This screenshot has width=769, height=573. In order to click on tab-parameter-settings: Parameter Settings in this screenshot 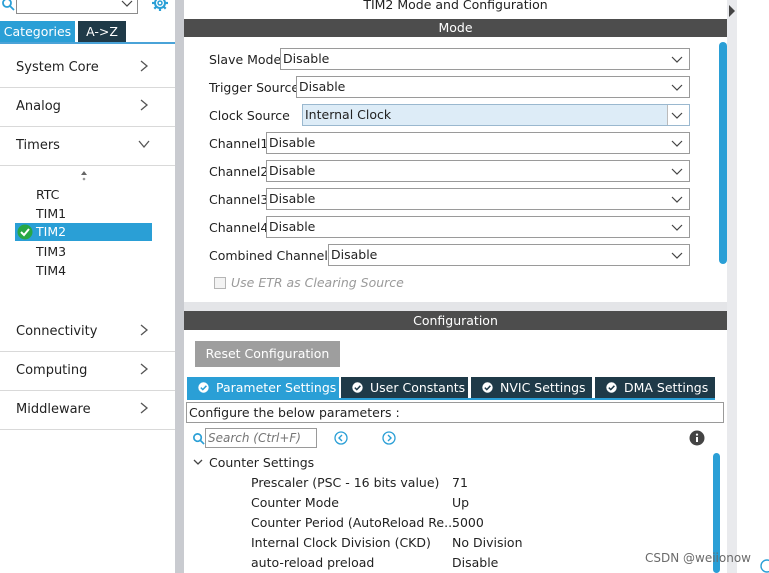, I will do `click(263, 387)`.